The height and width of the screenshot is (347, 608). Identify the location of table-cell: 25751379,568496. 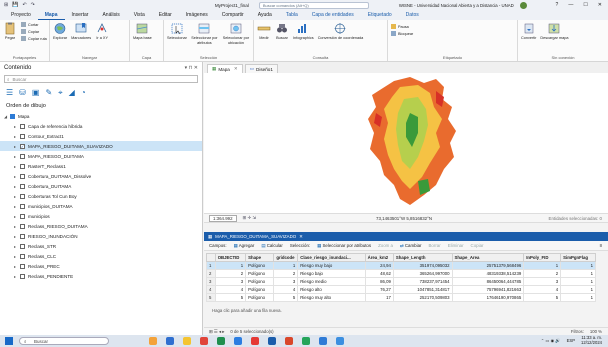
(488, 265).